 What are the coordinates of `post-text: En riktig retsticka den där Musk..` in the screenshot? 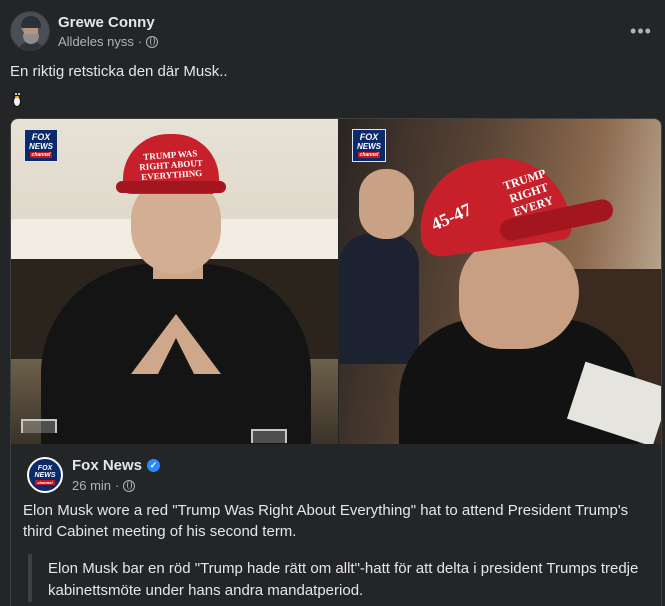 It's located at (119, 71).